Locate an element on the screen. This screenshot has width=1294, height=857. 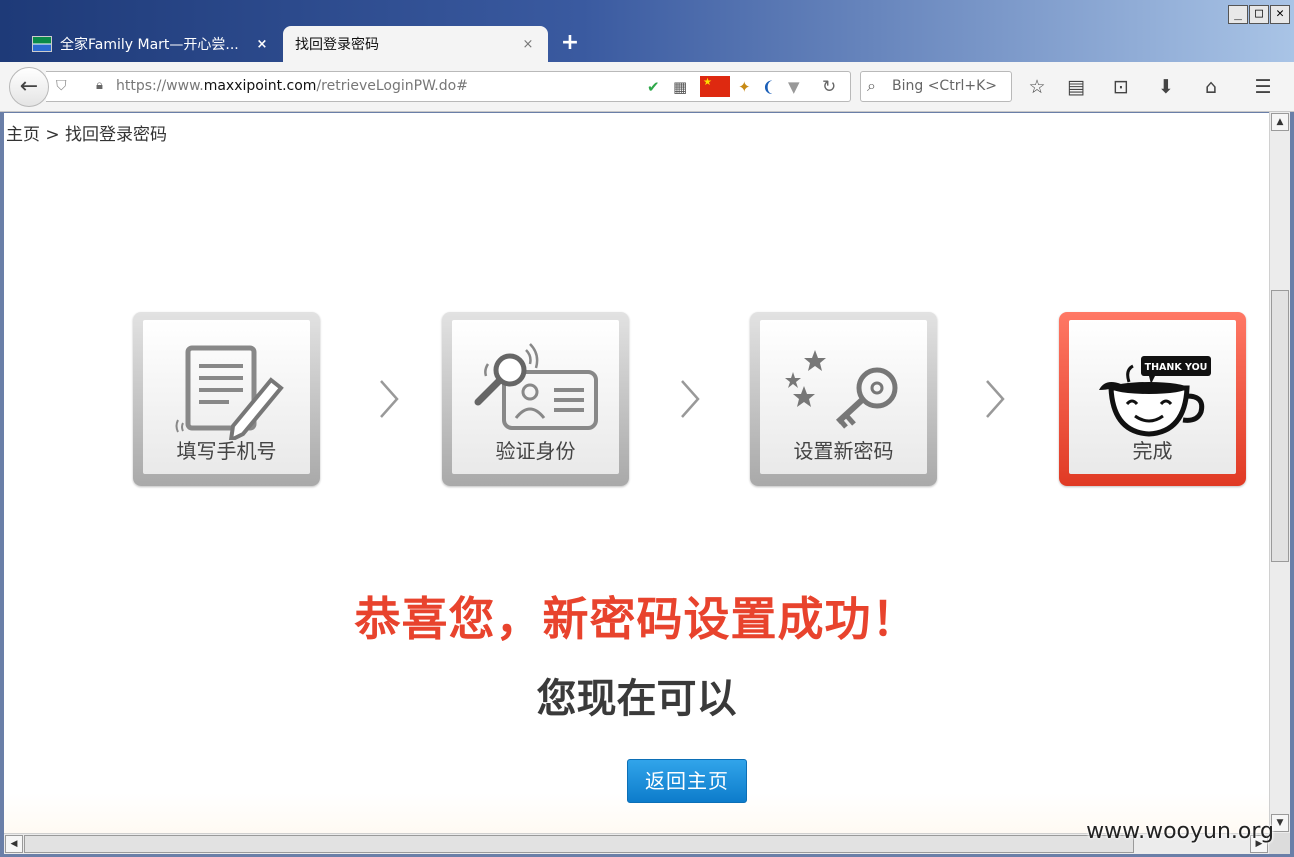
download-icon: ⬇ is located at coordinates (1166, 87).